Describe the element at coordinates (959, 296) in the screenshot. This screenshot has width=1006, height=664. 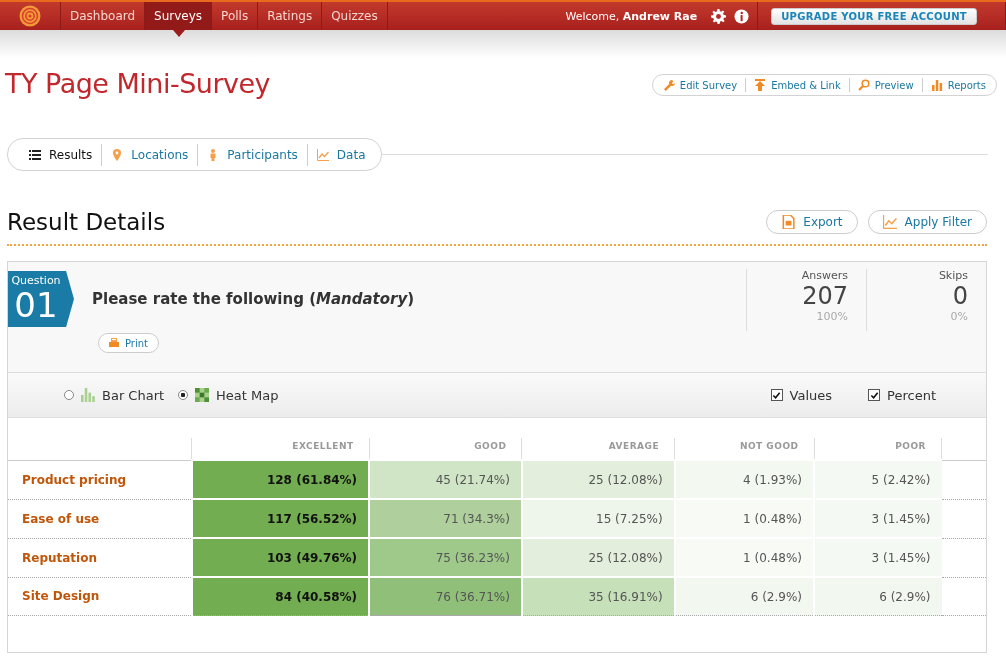
I see `stat-value: 0` at that location.